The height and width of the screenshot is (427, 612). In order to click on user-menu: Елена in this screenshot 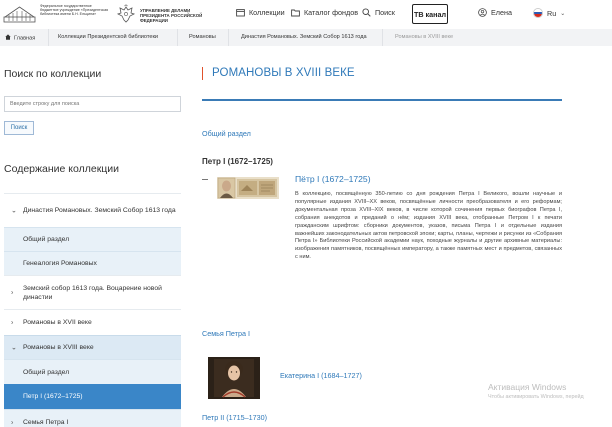, I will do `click(495, 12)`.